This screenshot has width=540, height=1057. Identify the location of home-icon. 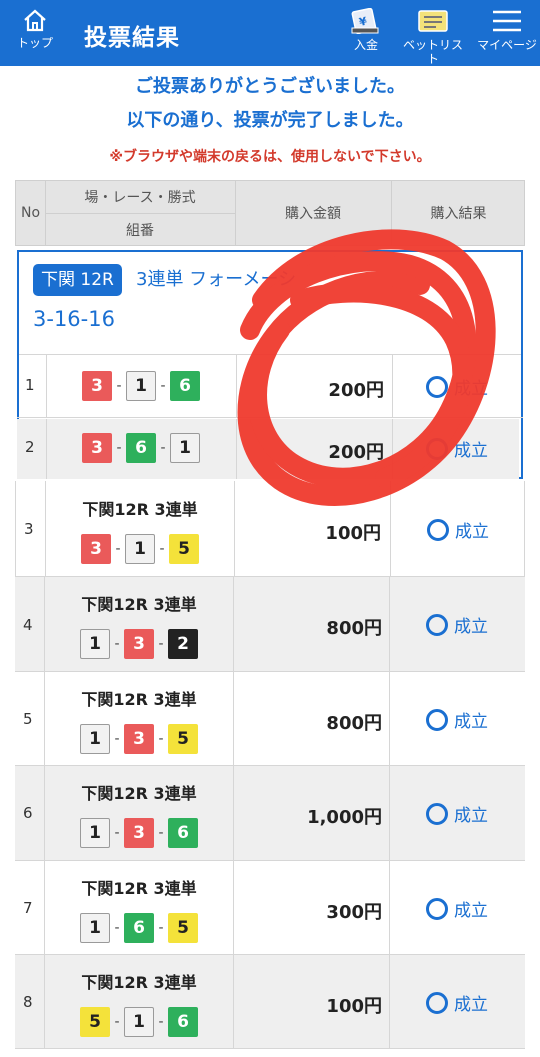
(35, 20).